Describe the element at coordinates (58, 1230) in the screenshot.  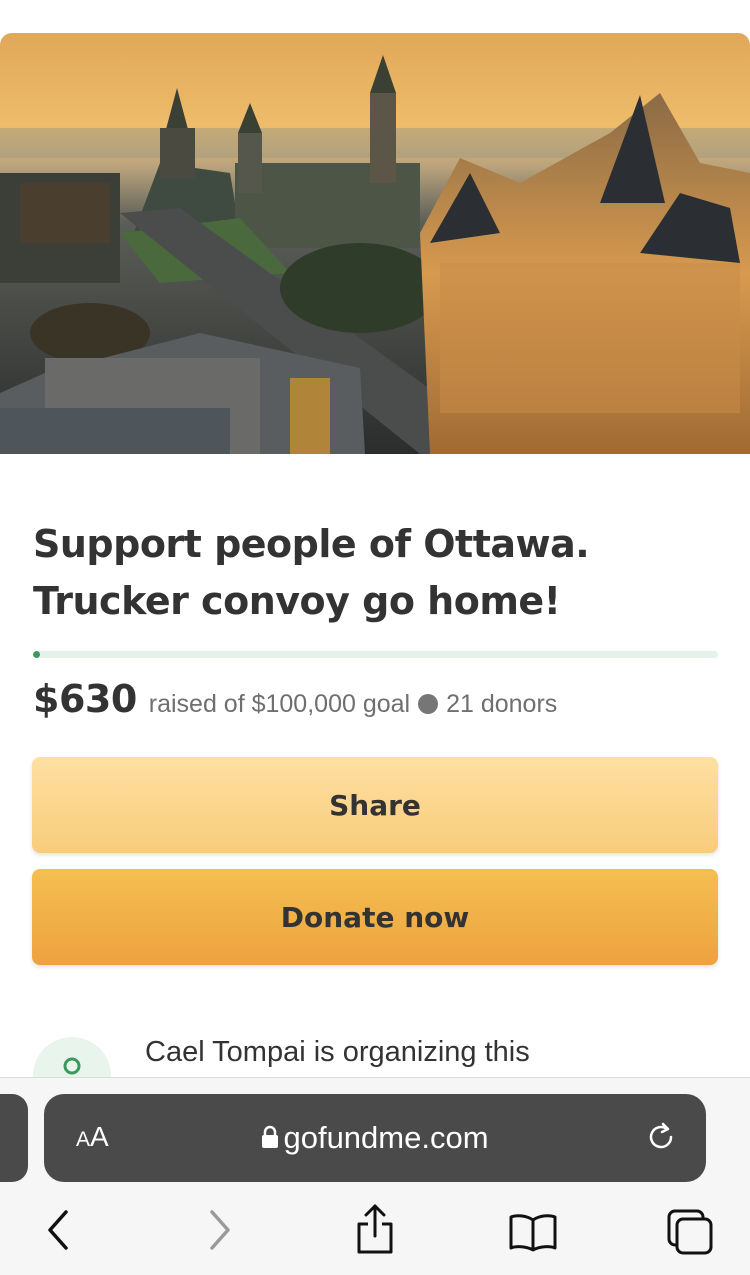
I see `back-icon` at that location.